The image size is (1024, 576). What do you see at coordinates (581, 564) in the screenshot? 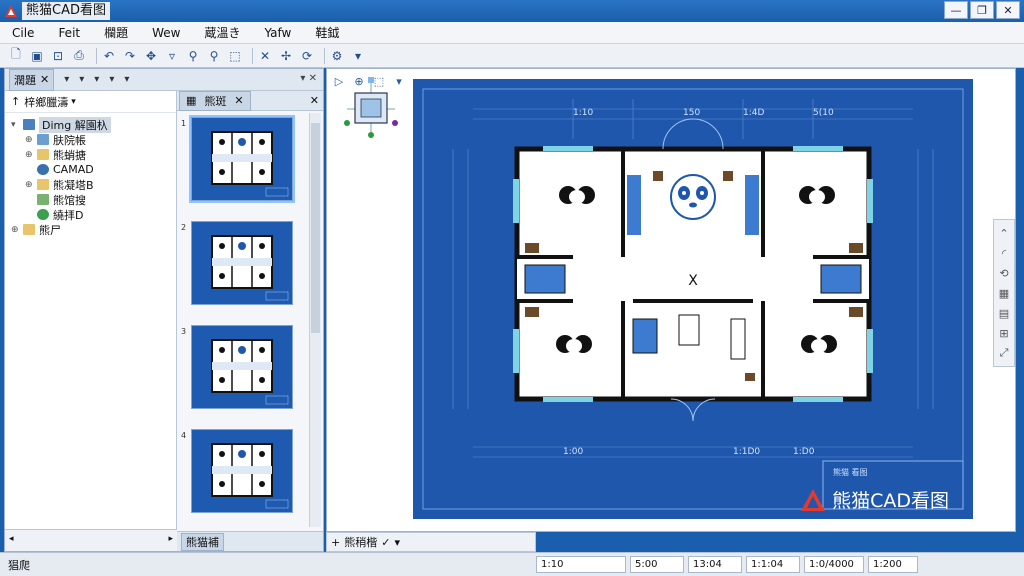
I see `status-field-scale: 1:10` at bounding box center [581, 564].